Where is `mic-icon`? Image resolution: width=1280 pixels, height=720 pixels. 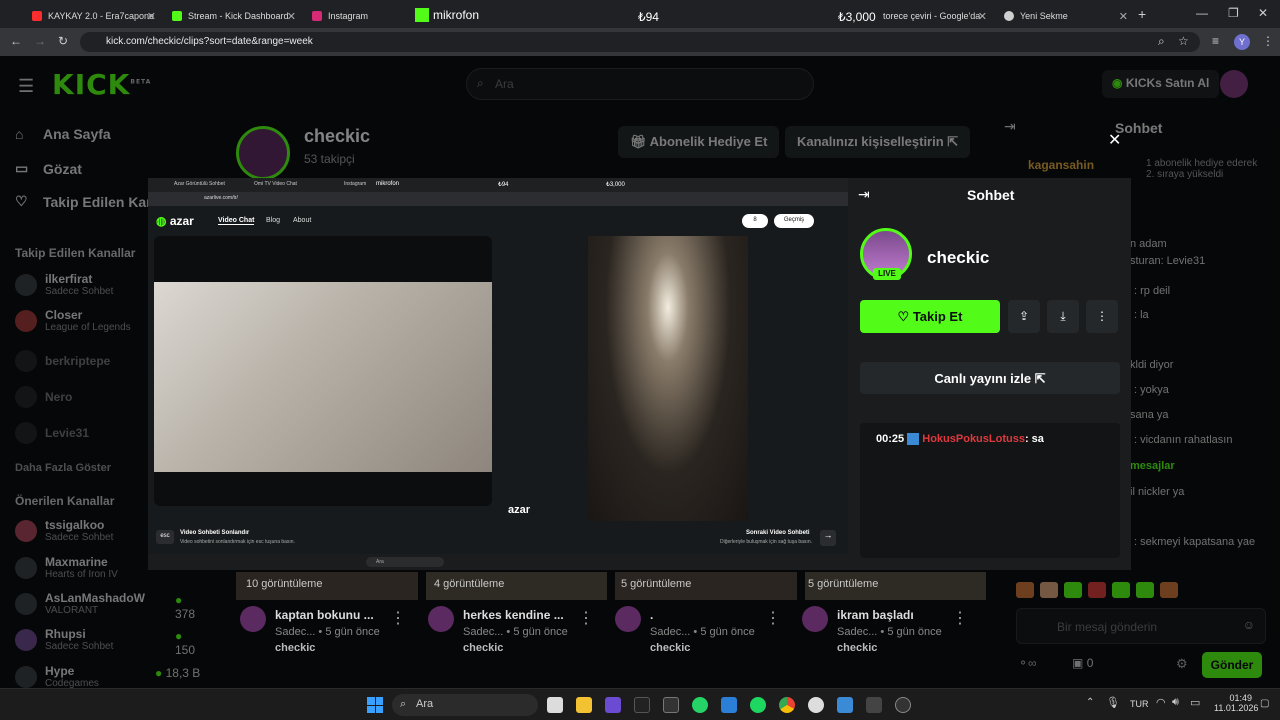 mic-icon is located at coordinates (422, 15).